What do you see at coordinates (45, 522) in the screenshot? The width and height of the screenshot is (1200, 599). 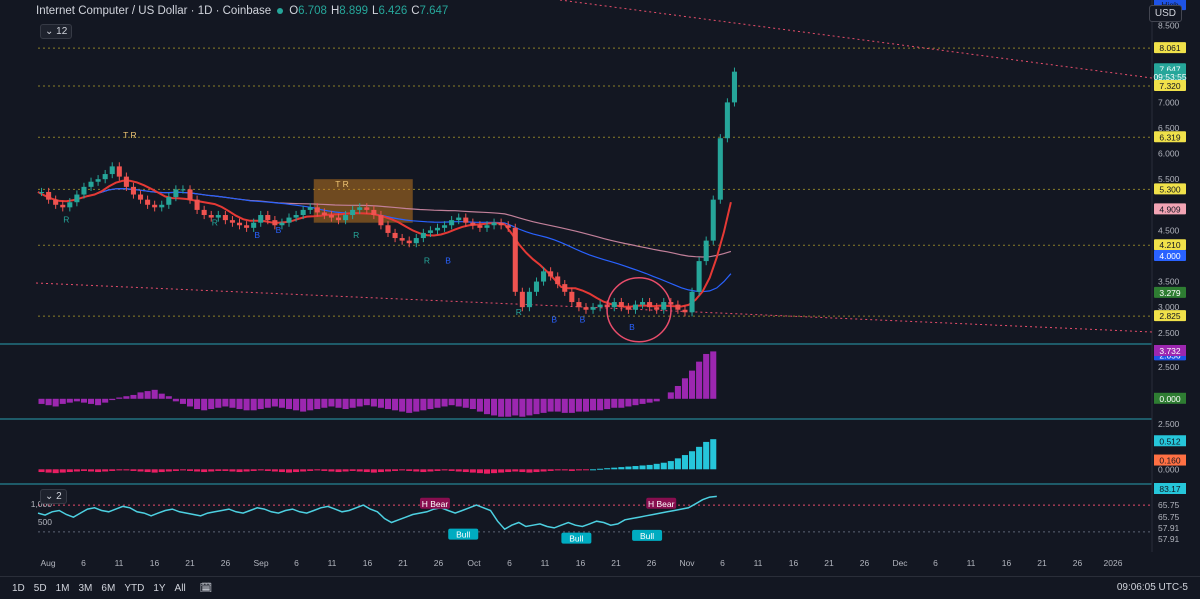 I see `volume-tick-label: 500` at bounding box center [45, 522].